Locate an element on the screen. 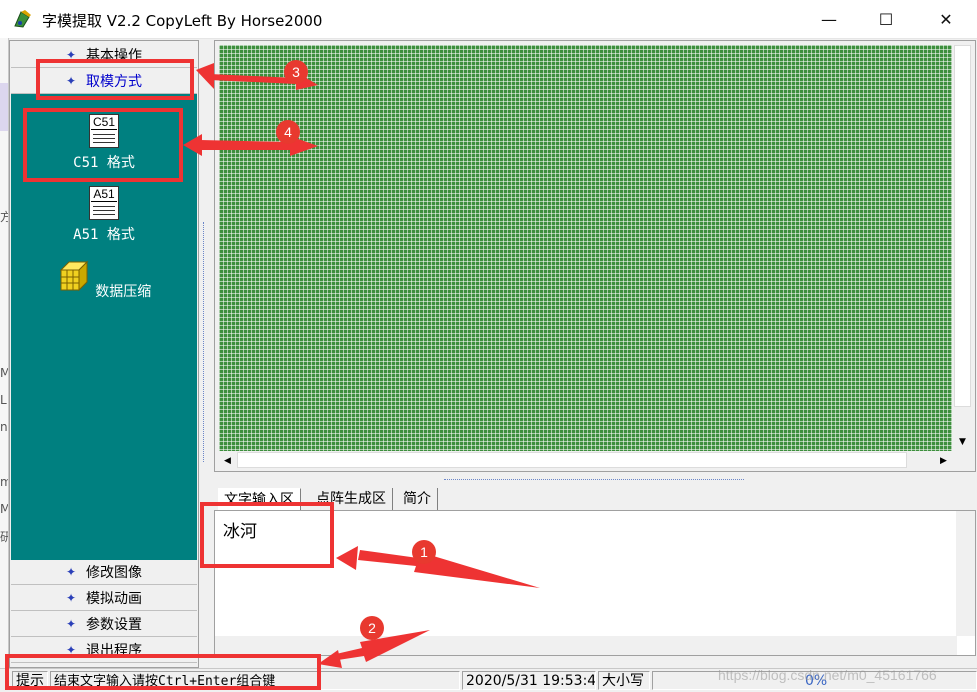  annotation-badge-2: 2 is located at coordinates (372, 628).